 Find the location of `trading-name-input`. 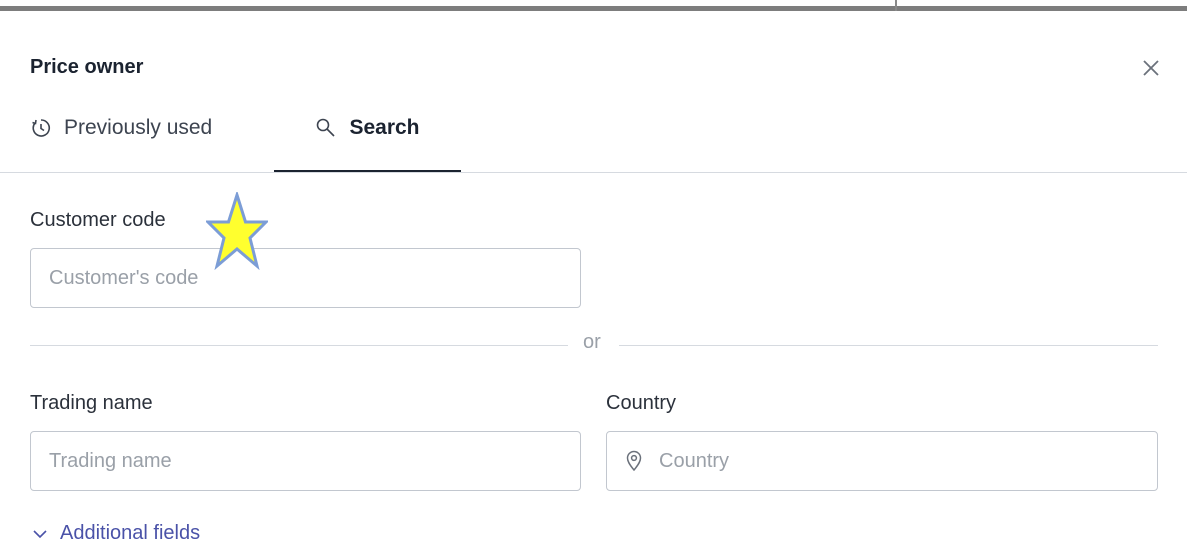

trading-name-input is located at coordinates (305, 461).